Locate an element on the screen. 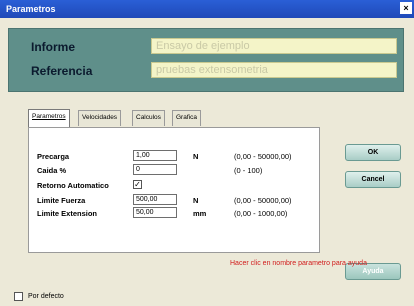 The image size is (414, 306). precarga-label: Precarga is located at coordinates (53, 156).